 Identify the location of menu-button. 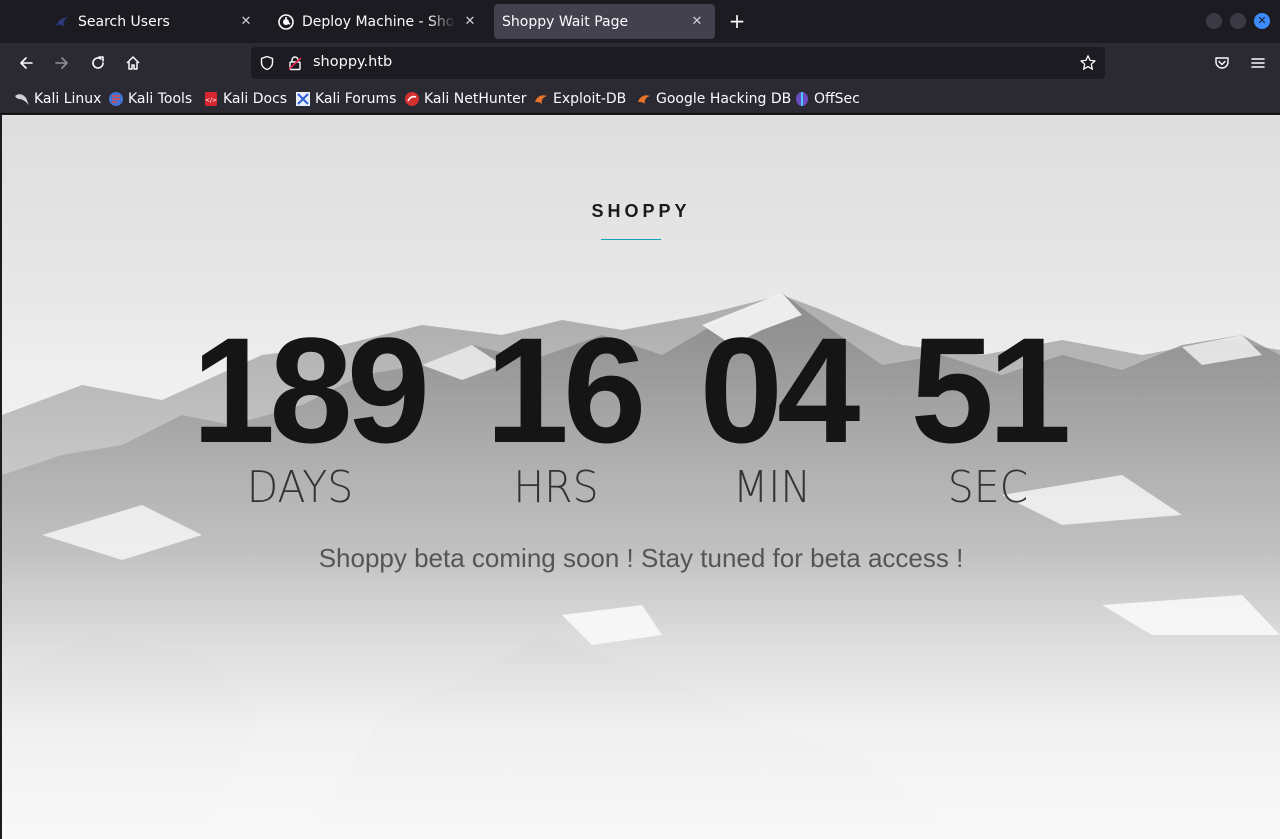
(1258, 63).